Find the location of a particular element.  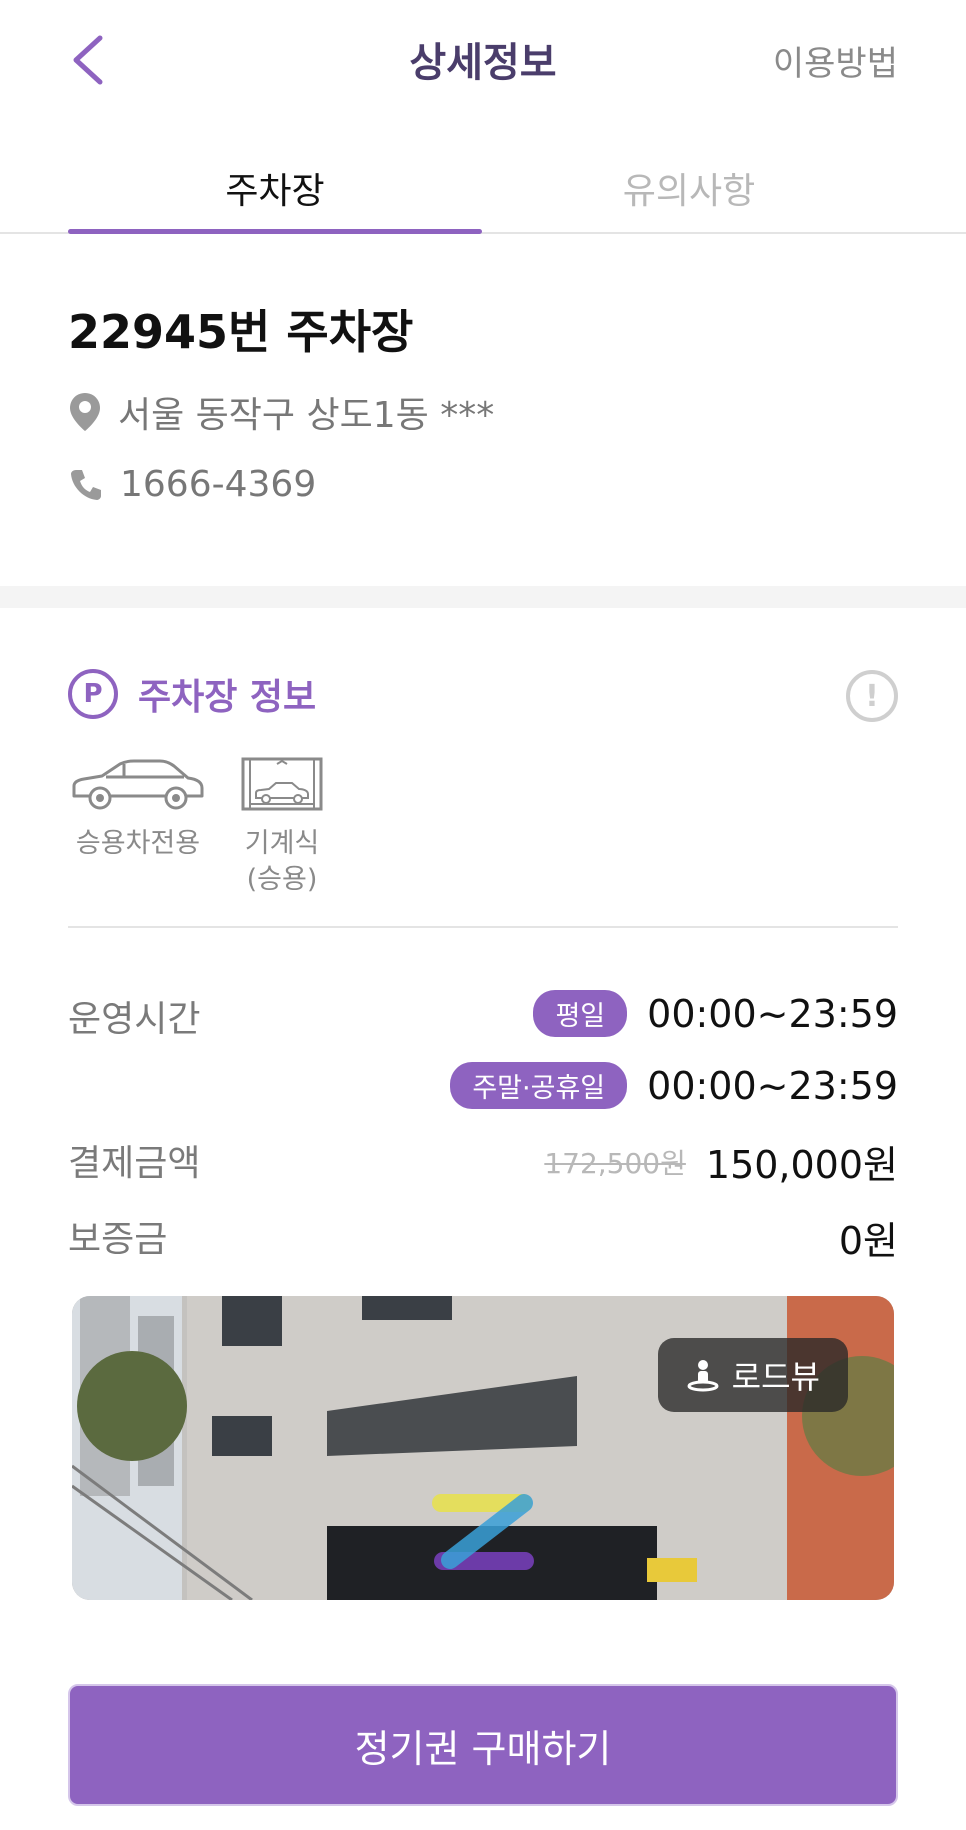

weekend-hours: 00:00~23:59 is located at coordinates (772, 1085).